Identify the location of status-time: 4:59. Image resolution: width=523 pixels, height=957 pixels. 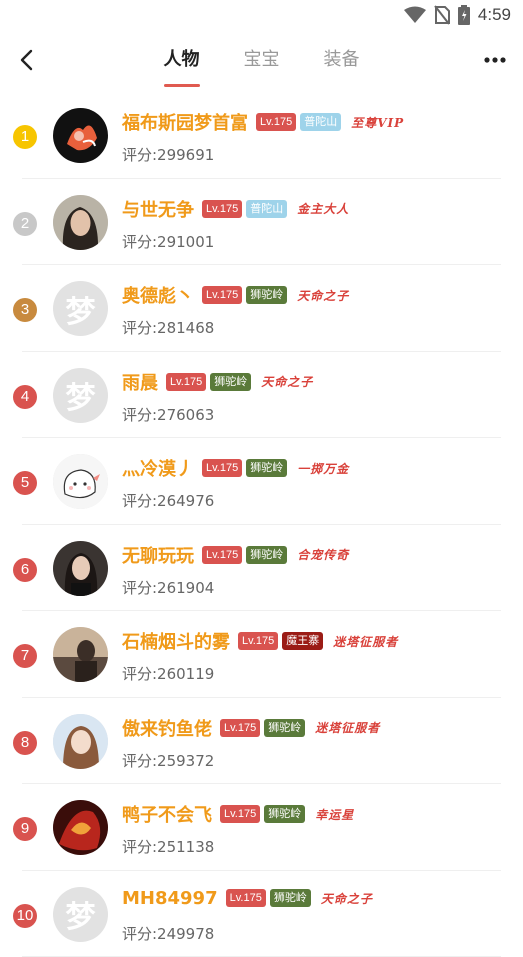
(494, 15).